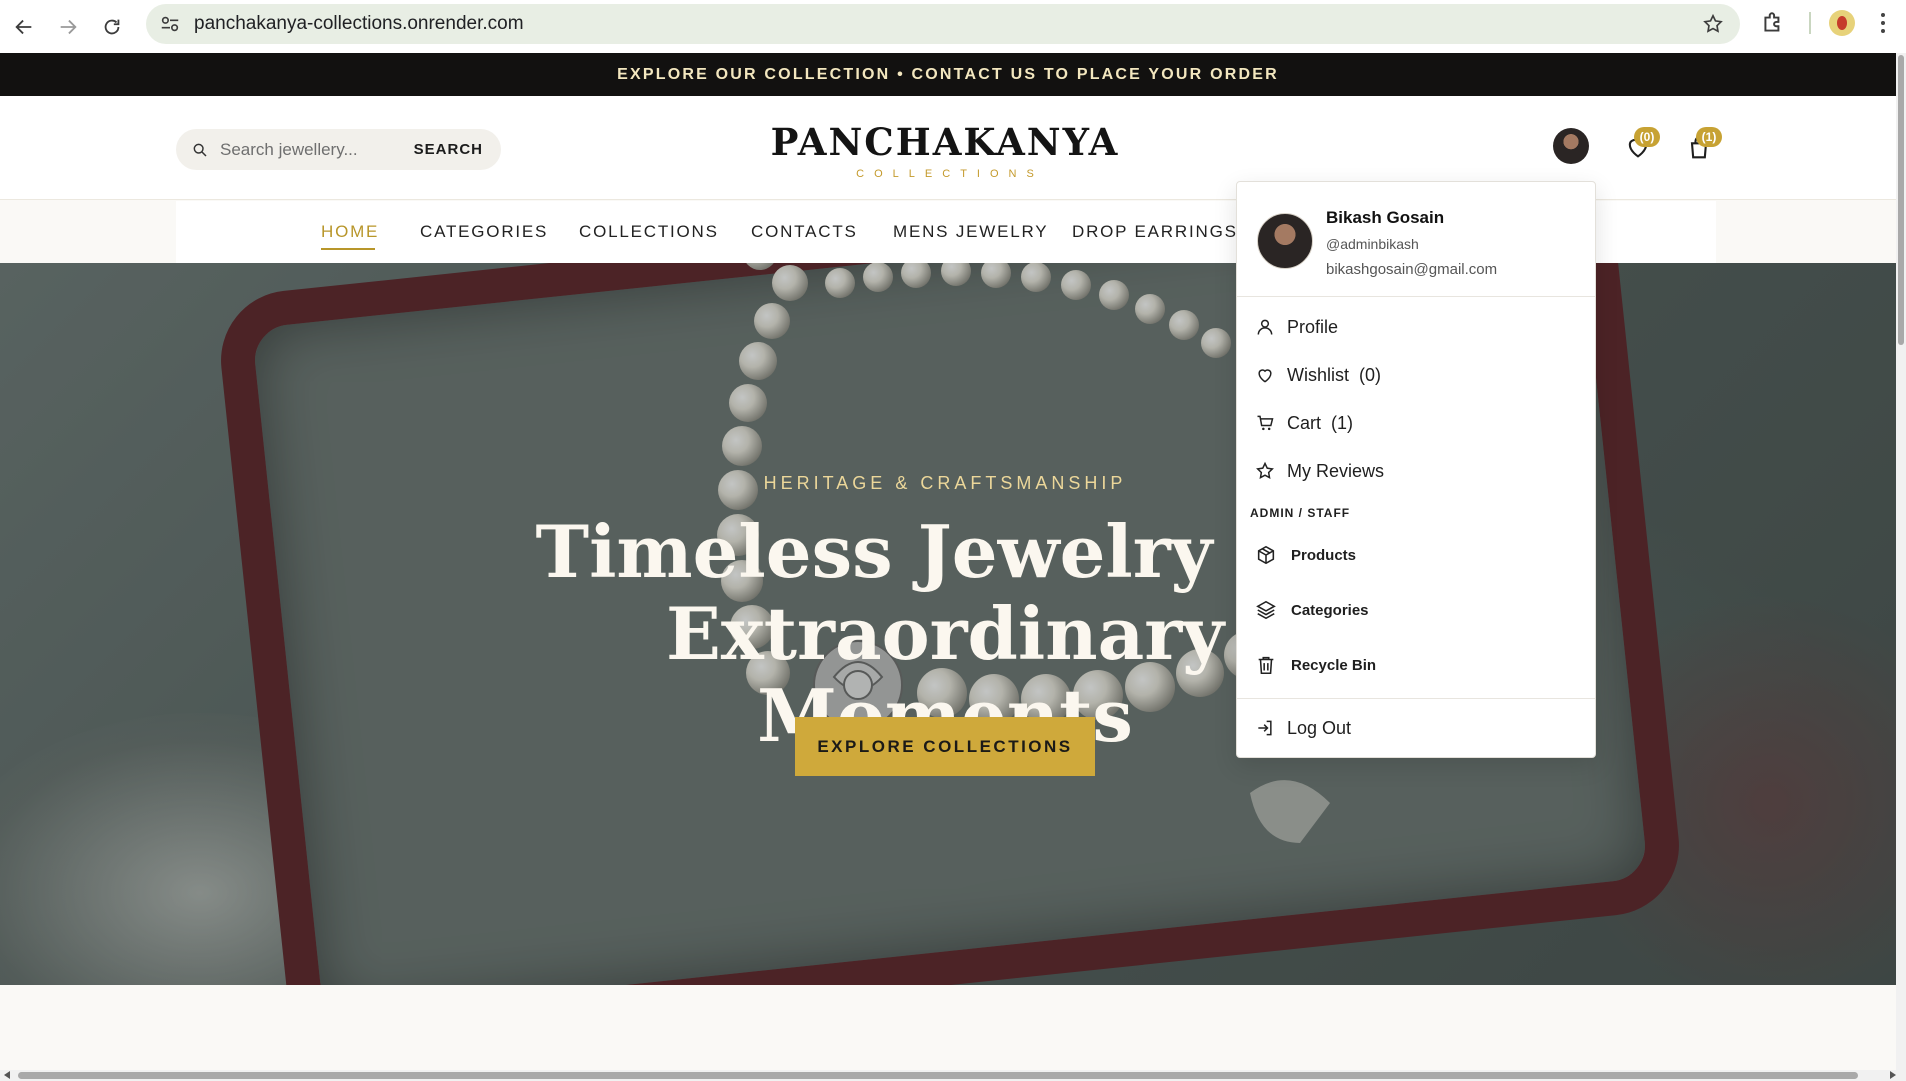 This screenshot has height=1081, width=1906. I want to click on menu-item-label: Profile, so click(1313, 326).